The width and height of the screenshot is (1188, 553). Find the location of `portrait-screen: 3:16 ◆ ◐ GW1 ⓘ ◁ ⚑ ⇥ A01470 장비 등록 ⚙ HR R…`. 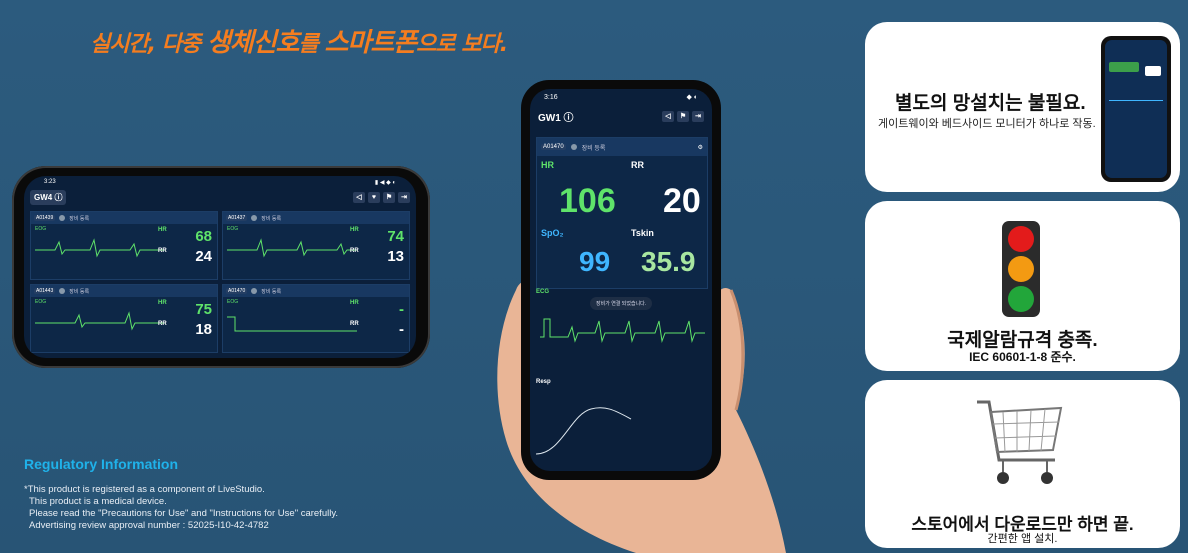

portrait-screen: 3:16 ◆ ◐ GW1 ⓘ ◁ ⚑ ⇥ A01470 장비 등록 ⚙ HR R… is located at coordinates (621, 280).